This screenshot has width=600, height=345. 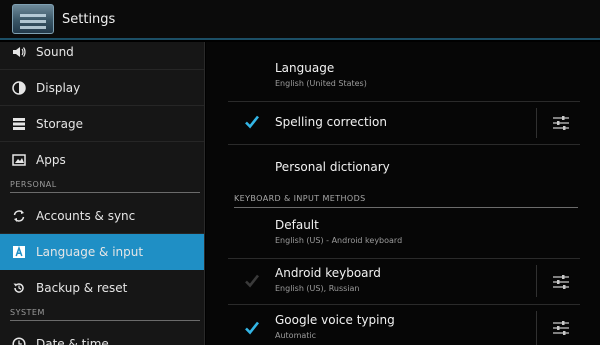 I want to click on brightness-icon, so click(x=19, y=87).